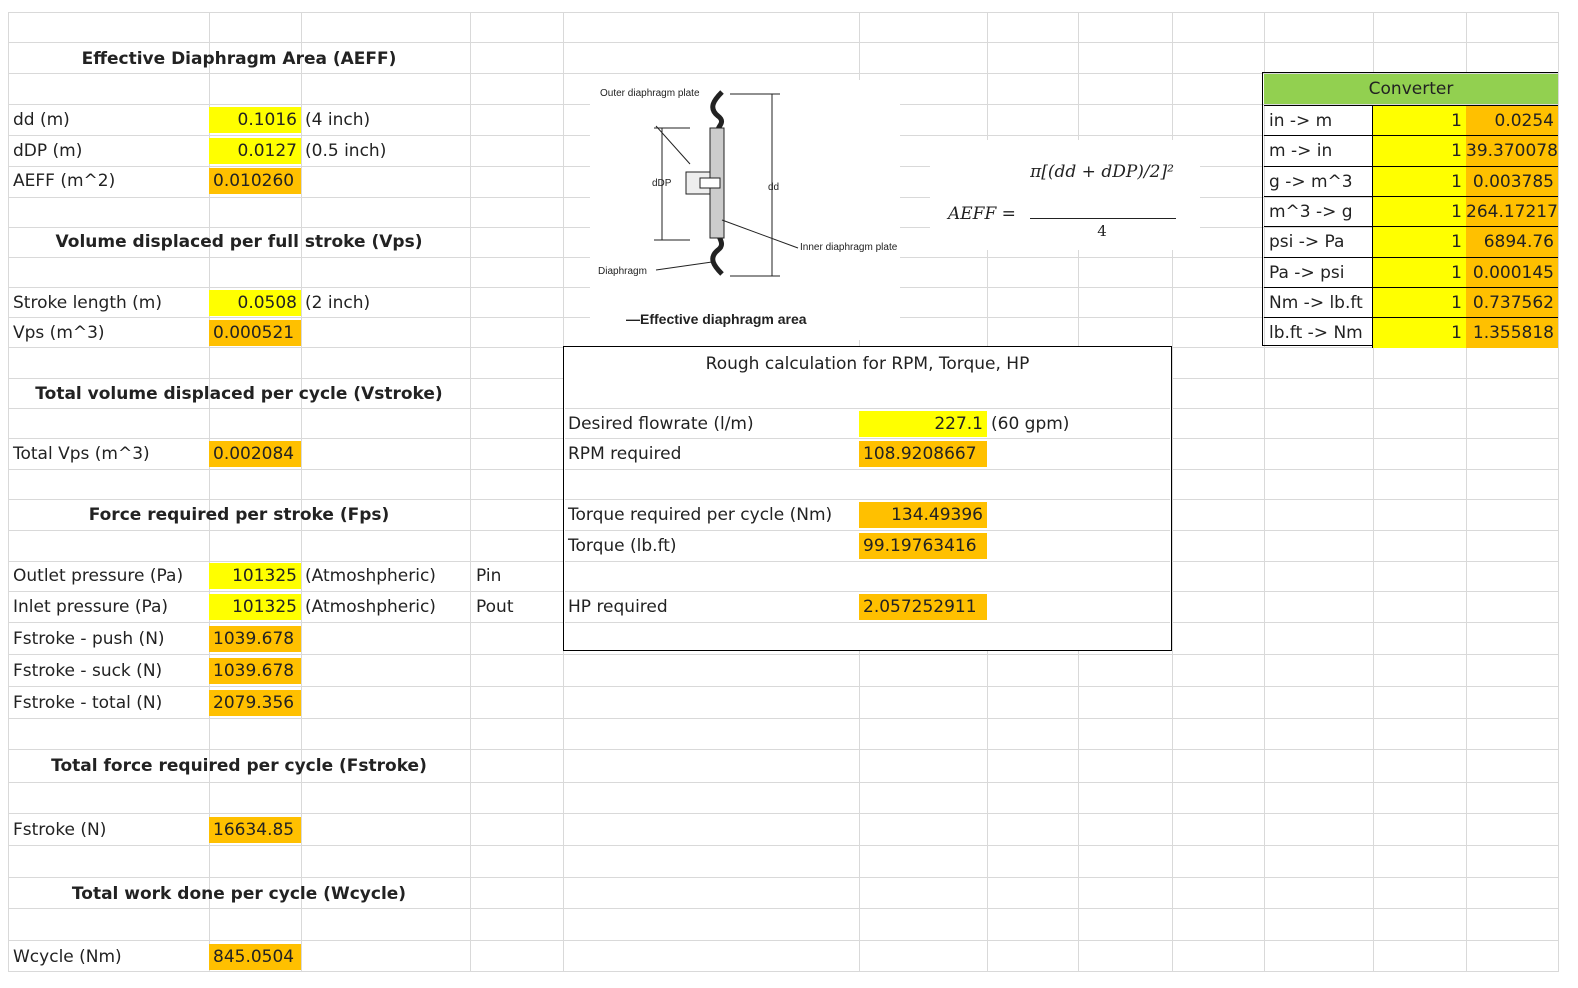 The image size is (1578, 988). I want to click on rpm-value: 108.9208667, so click(923, 454).